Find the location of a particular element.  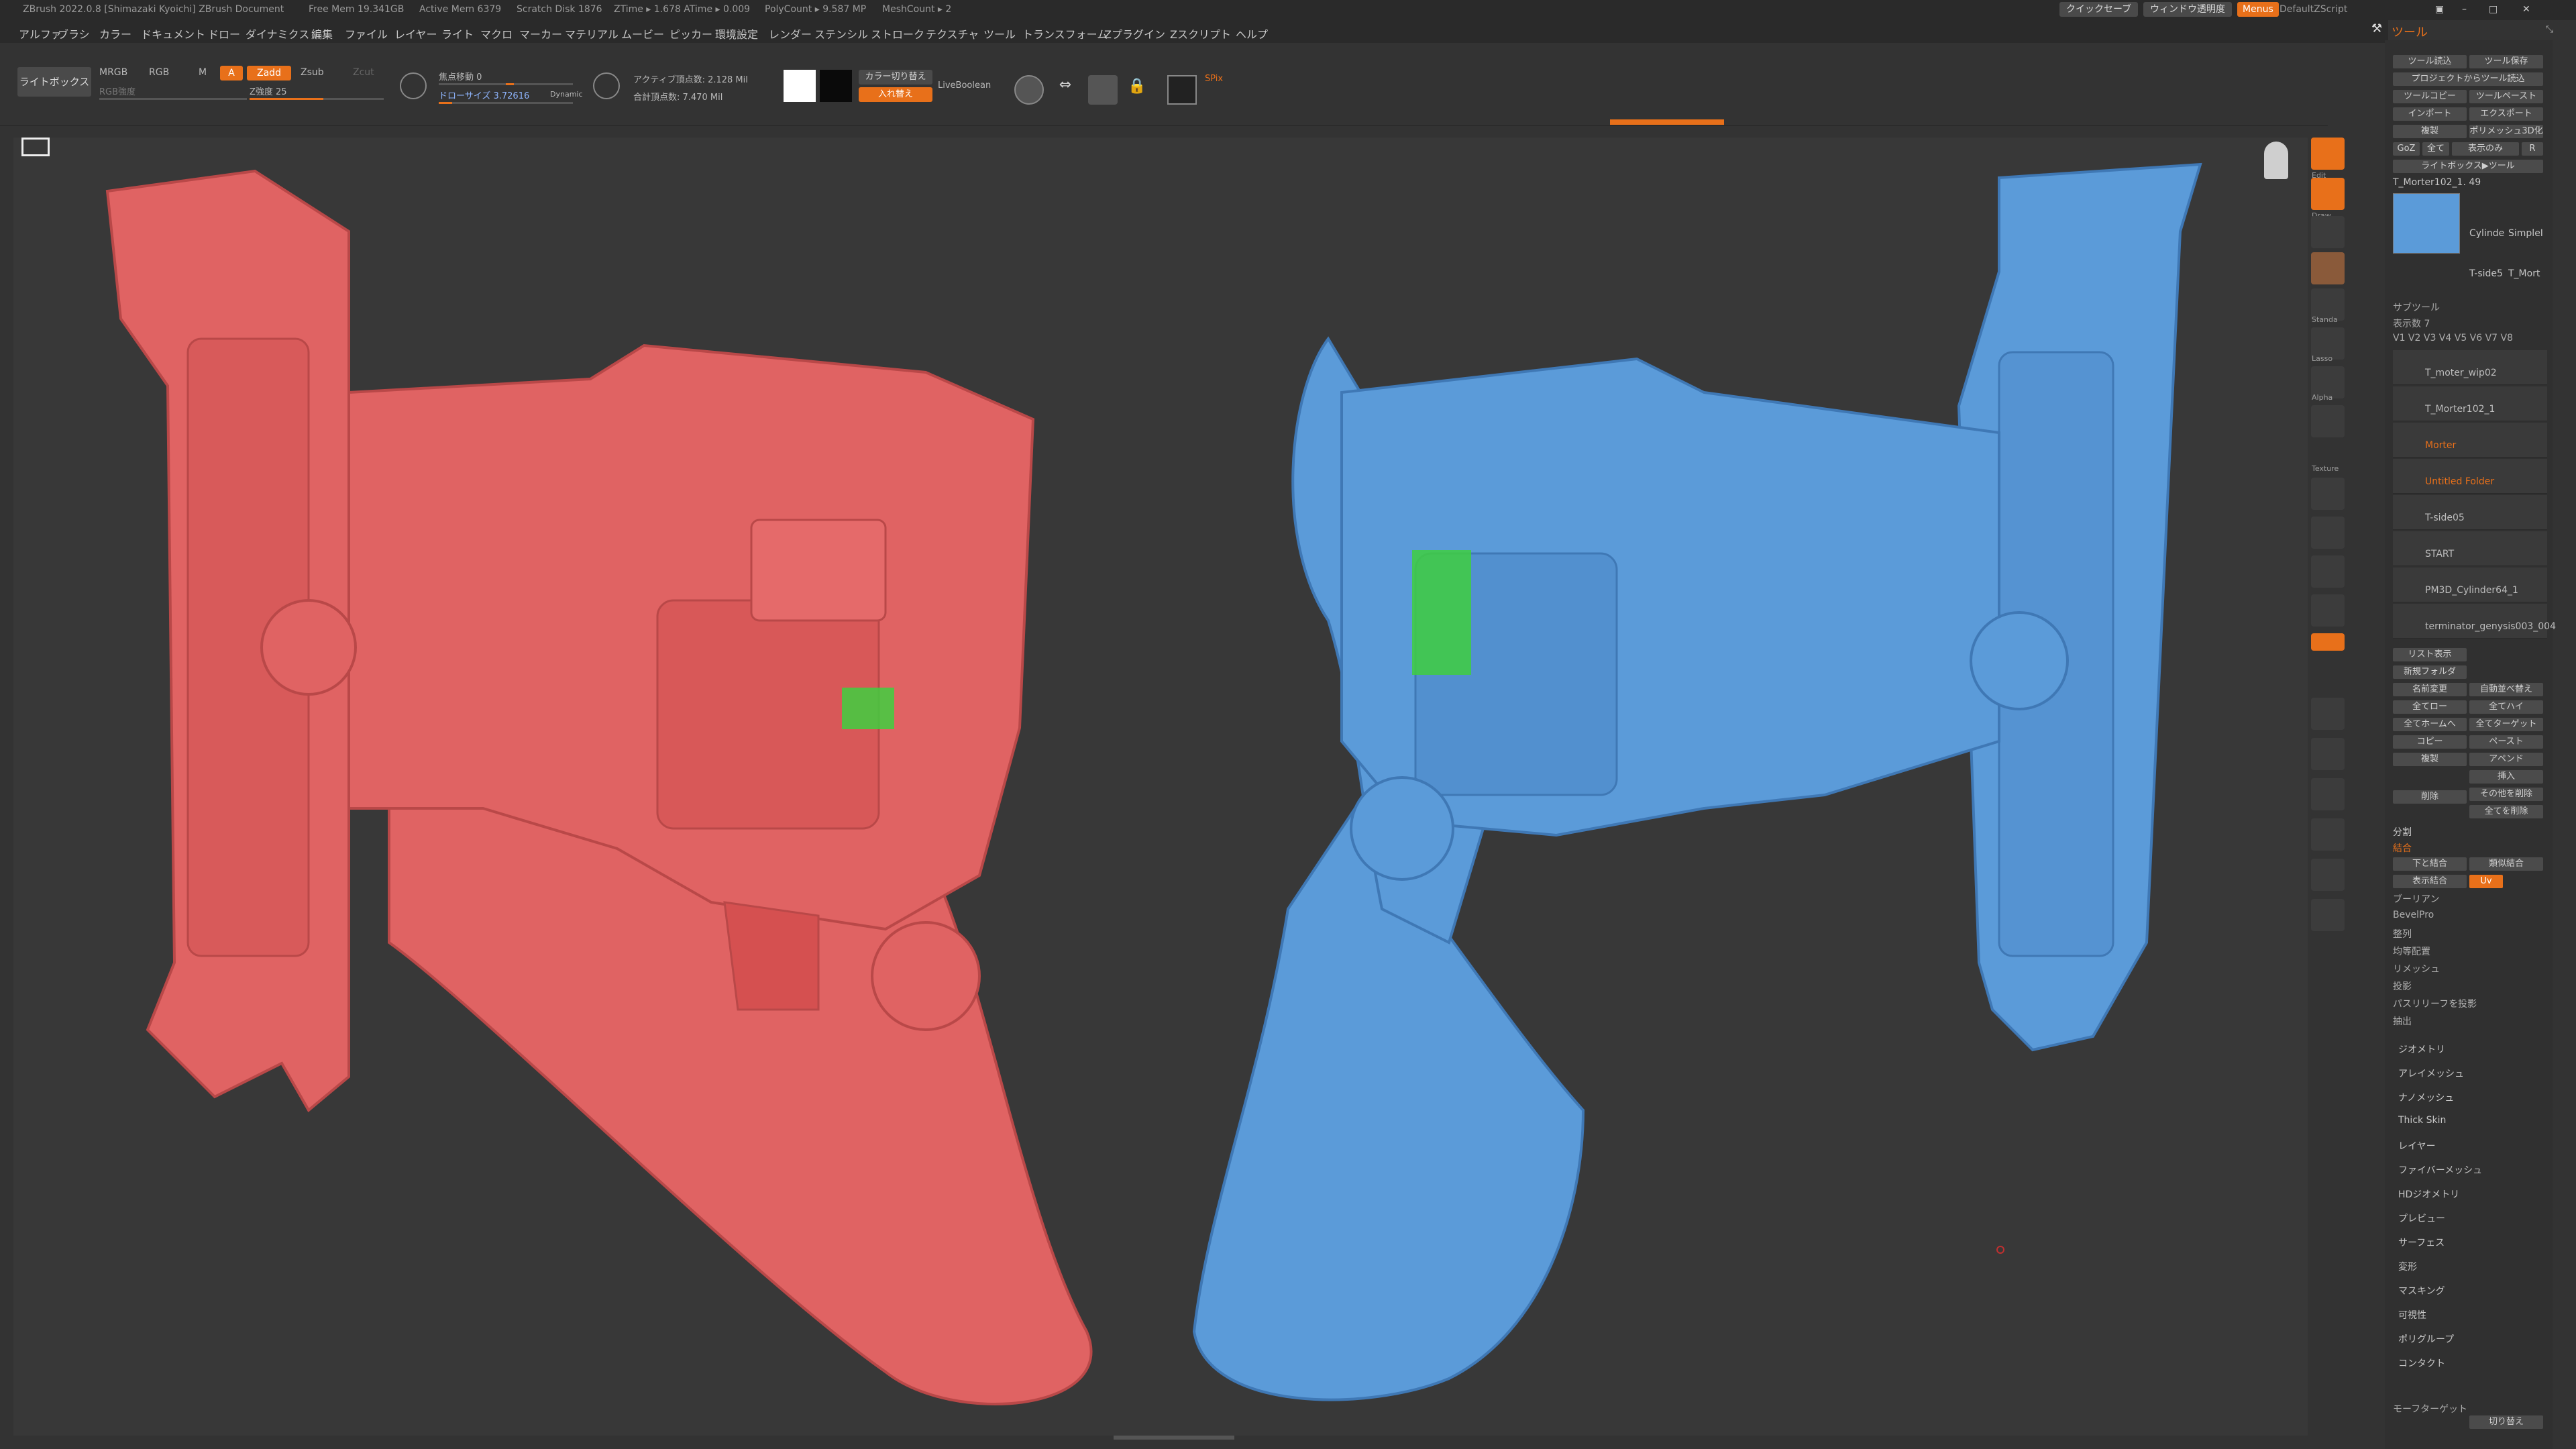

menu-item-18: ストローク is located at coordinates (897, 33).